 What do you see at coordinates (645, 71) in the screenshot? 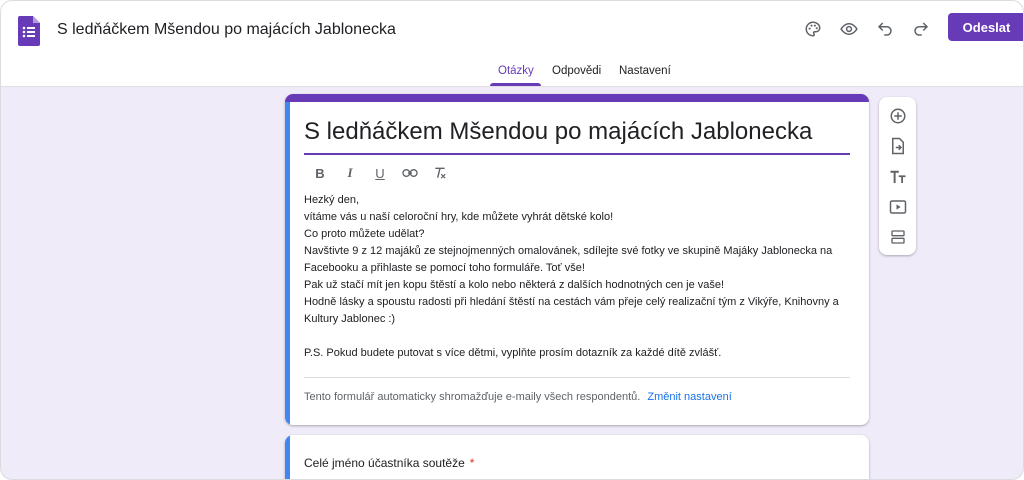
I see `tab-settings: Nastavení` at bounding box center [645, 71].